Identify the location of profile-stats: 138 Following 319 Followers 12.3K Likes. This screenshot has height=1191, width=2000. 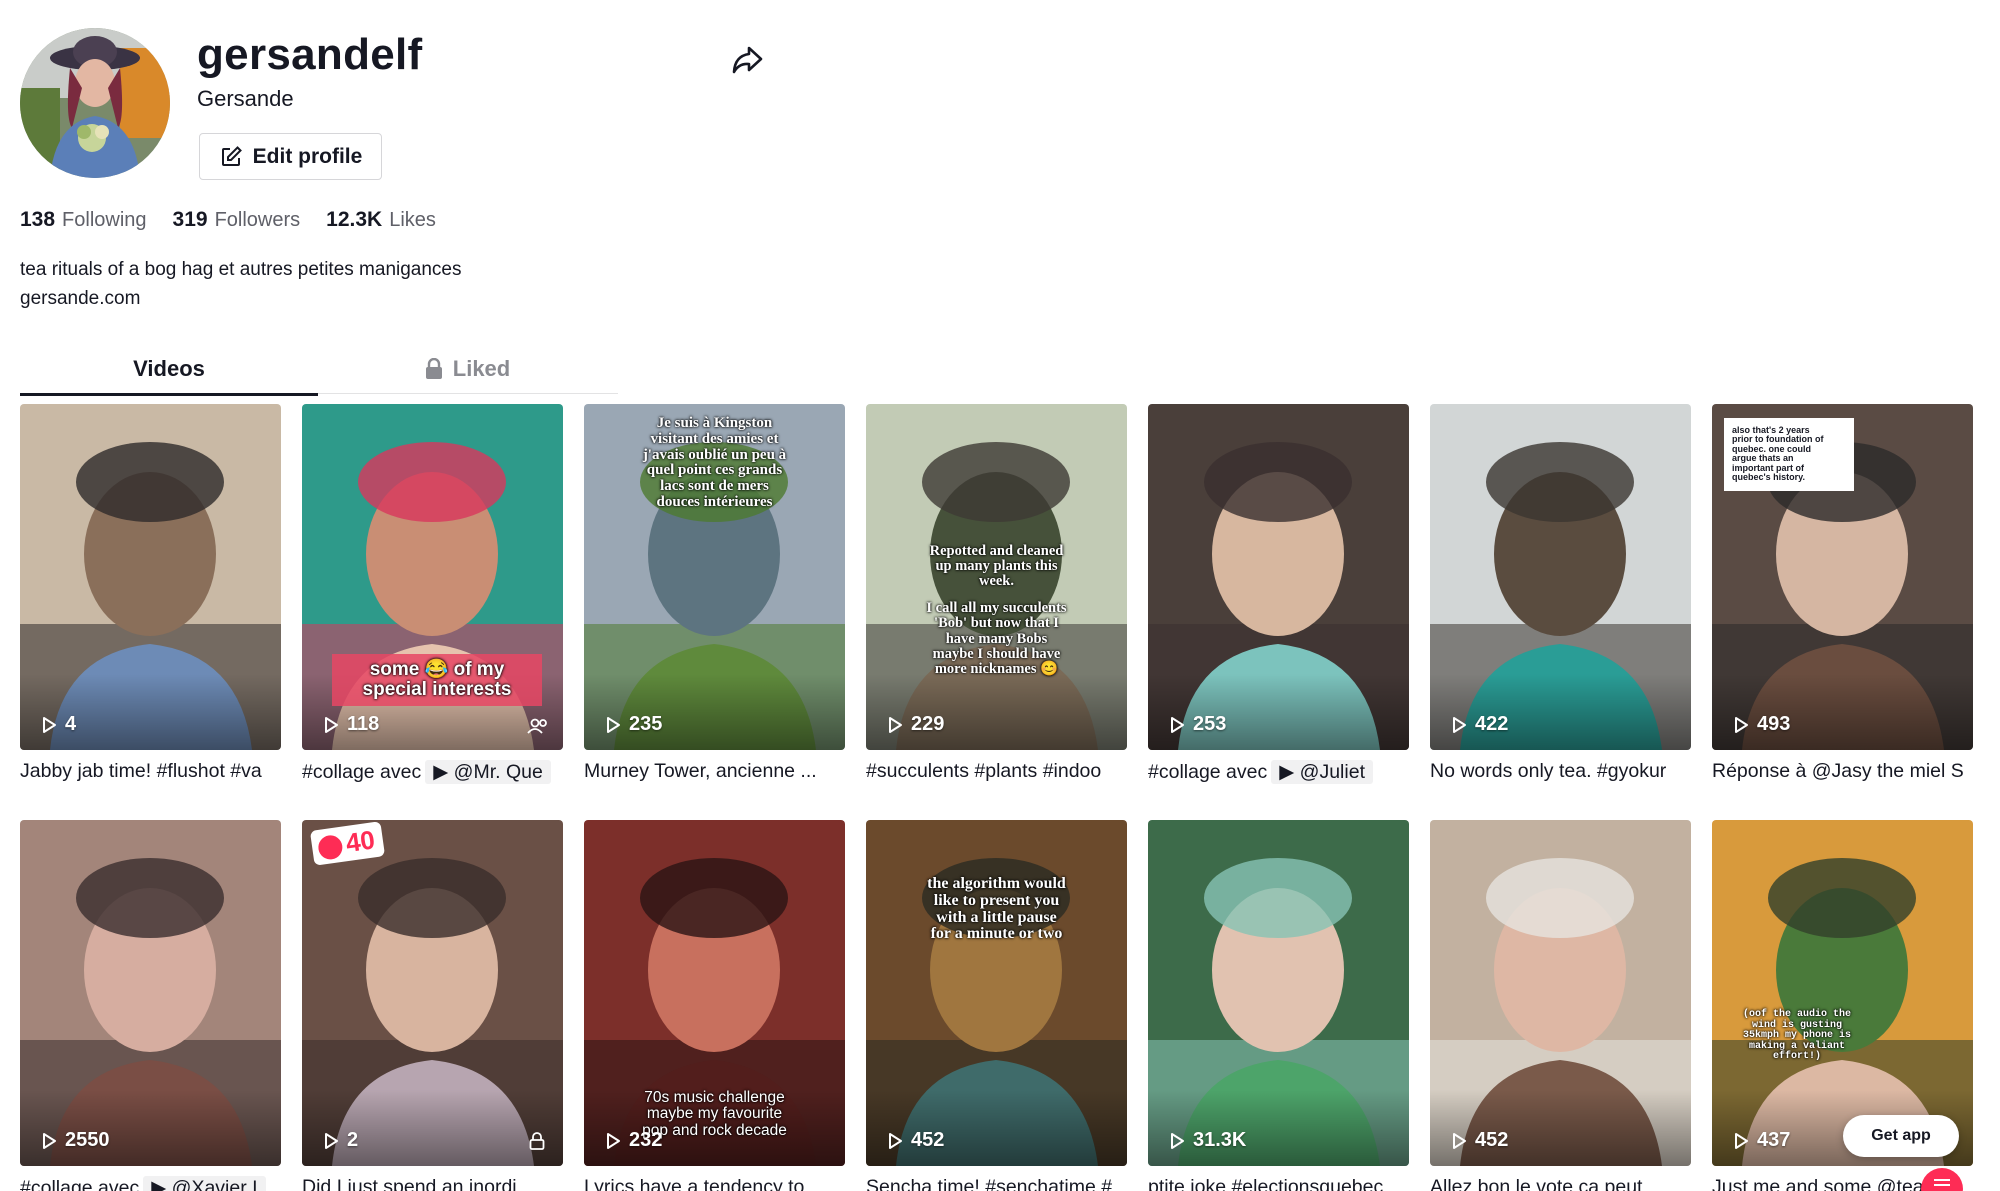
(228, 223).